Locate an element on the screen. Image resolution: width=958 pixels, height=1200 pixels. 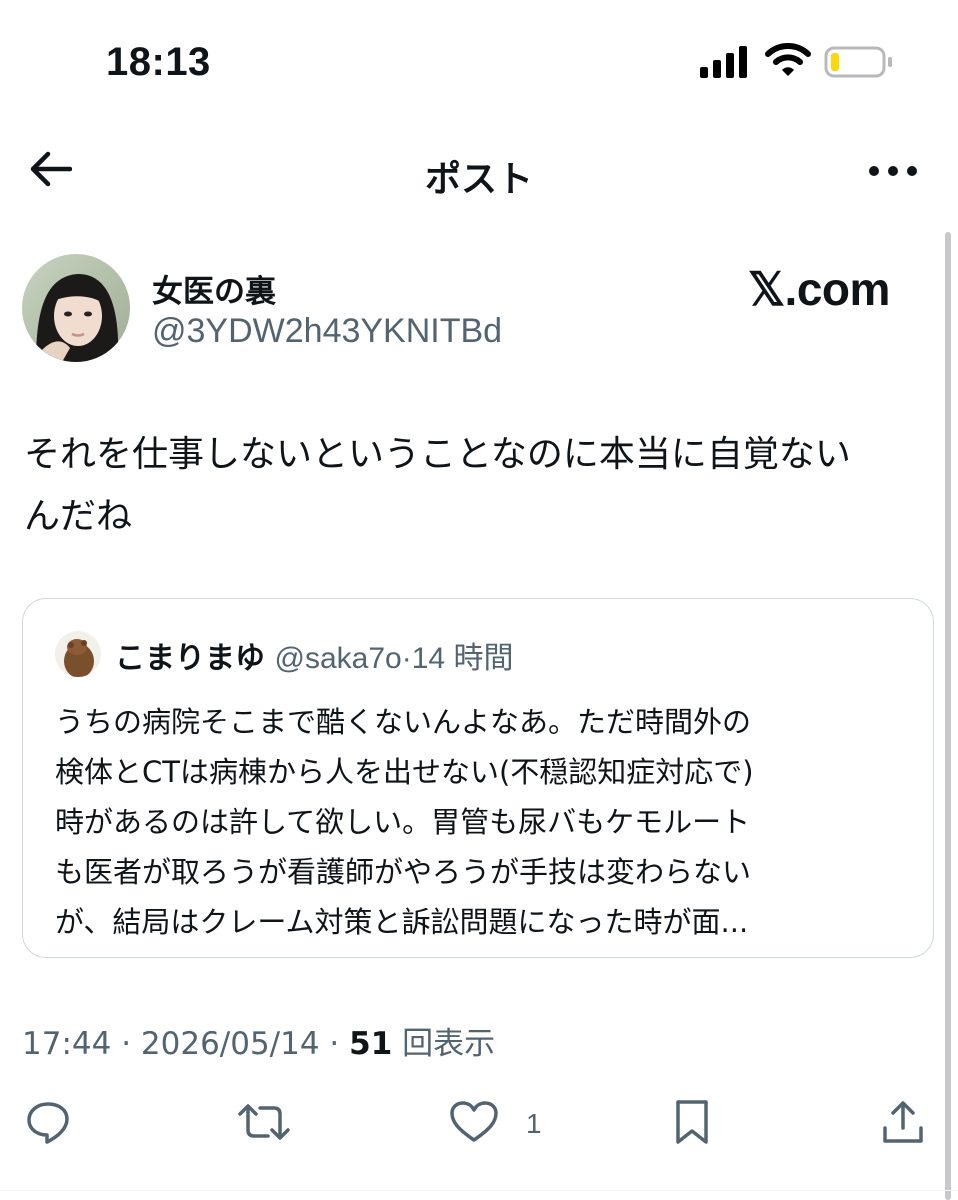
nav-header: ポスト is located at coordinates (479, 175).